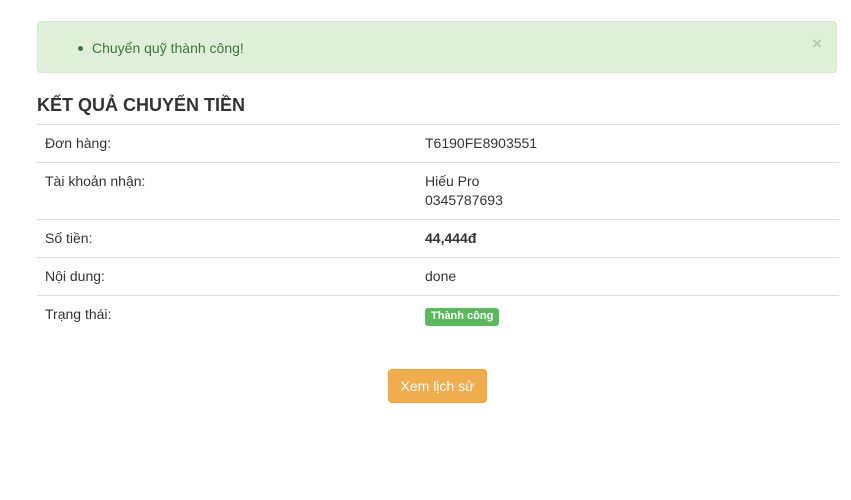 This screenshot has width=851, height=500. I want to click on table-row-account: Tài khoản nhận: Hiếu Pro 0345787693, so click(438, 191).